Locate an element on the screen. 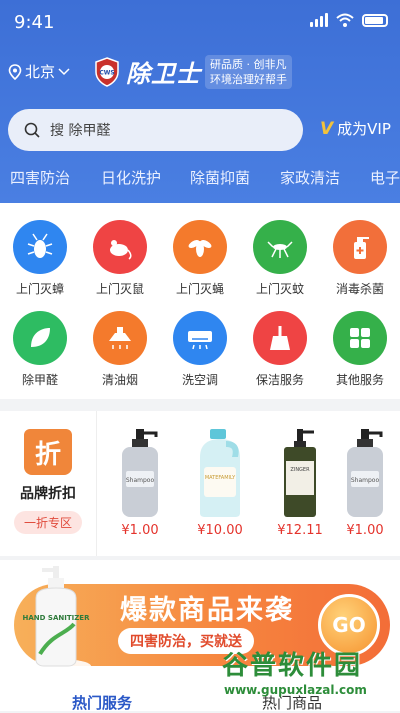 This screenshot has width=400, height=713. city-name: 北京 is located at coordinates (40, 72).